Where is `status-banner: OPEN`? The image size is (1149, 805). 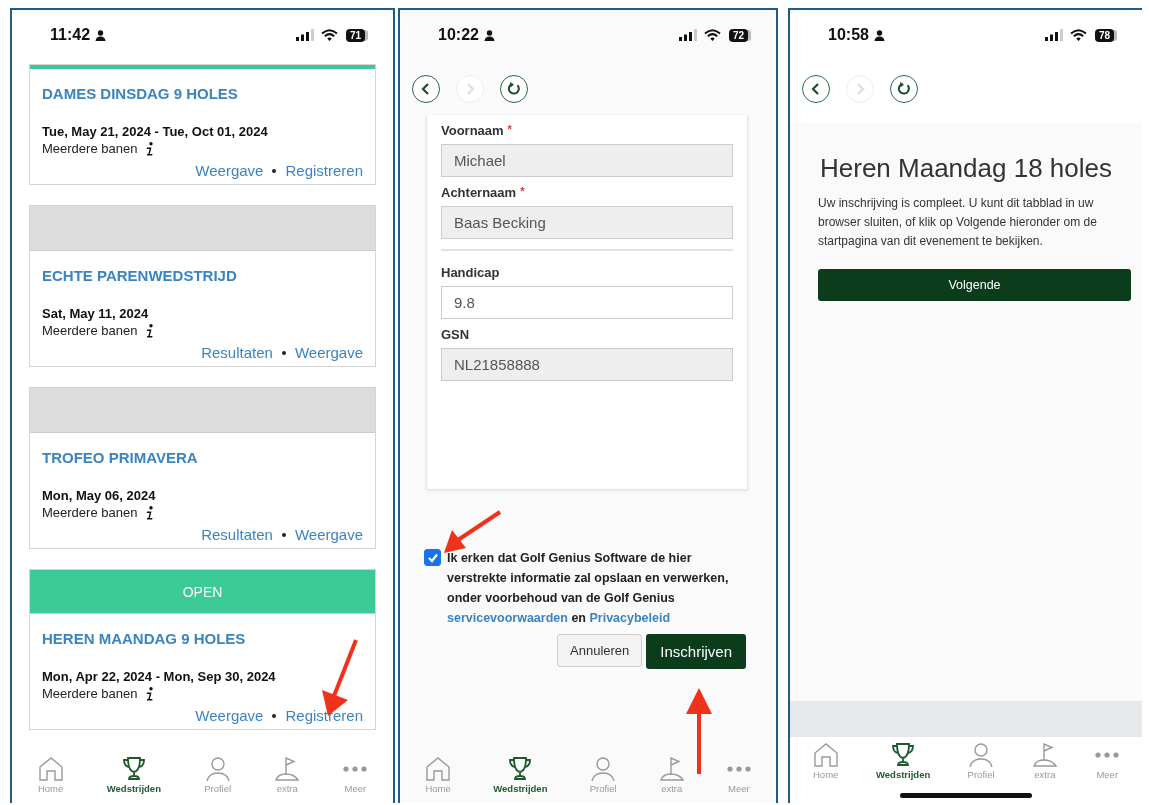 status-banner: OPEN is located at coordinates (202, 592).